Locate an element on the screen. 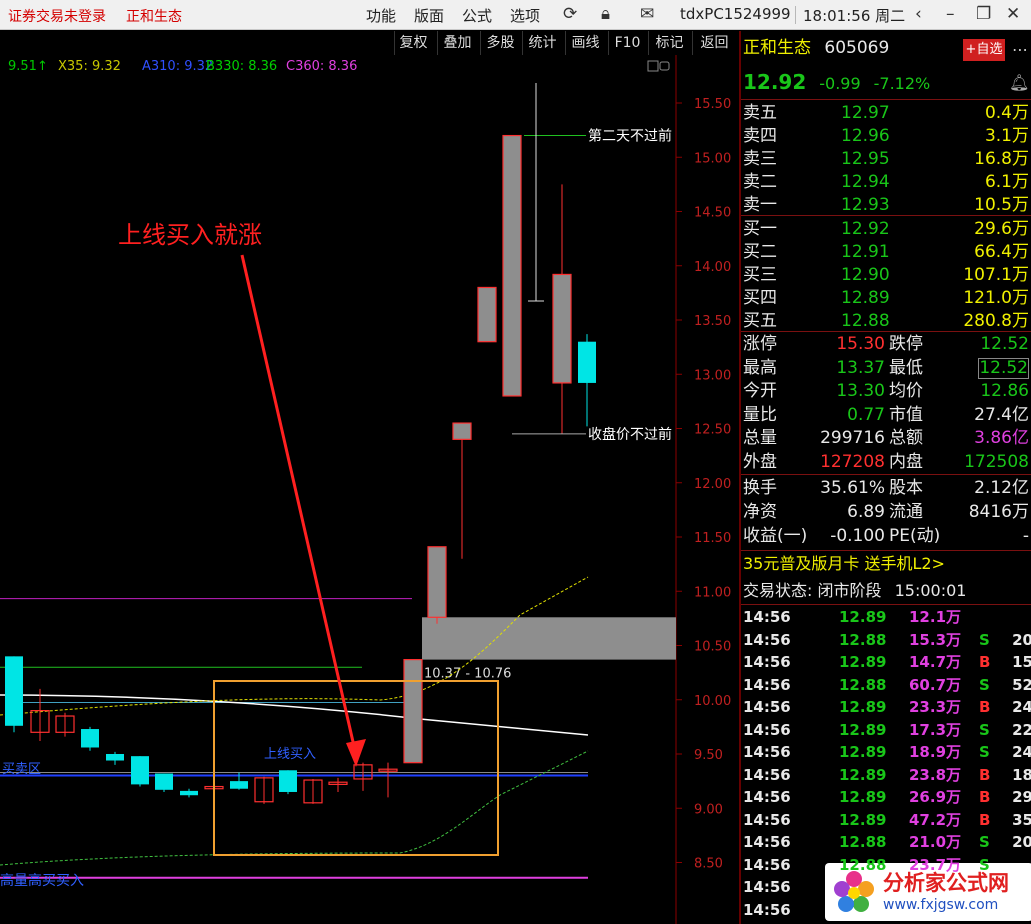 This screenshot has width=1031, height=924. price-change: -0.99 is located at coordinates (840, 83).